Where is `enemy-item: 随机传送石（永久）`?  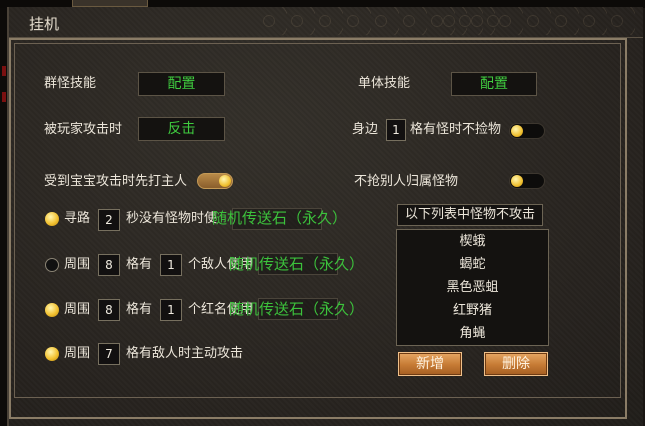
enemy-item: 随机传送石（永久） is located at coordinates (296, 264).